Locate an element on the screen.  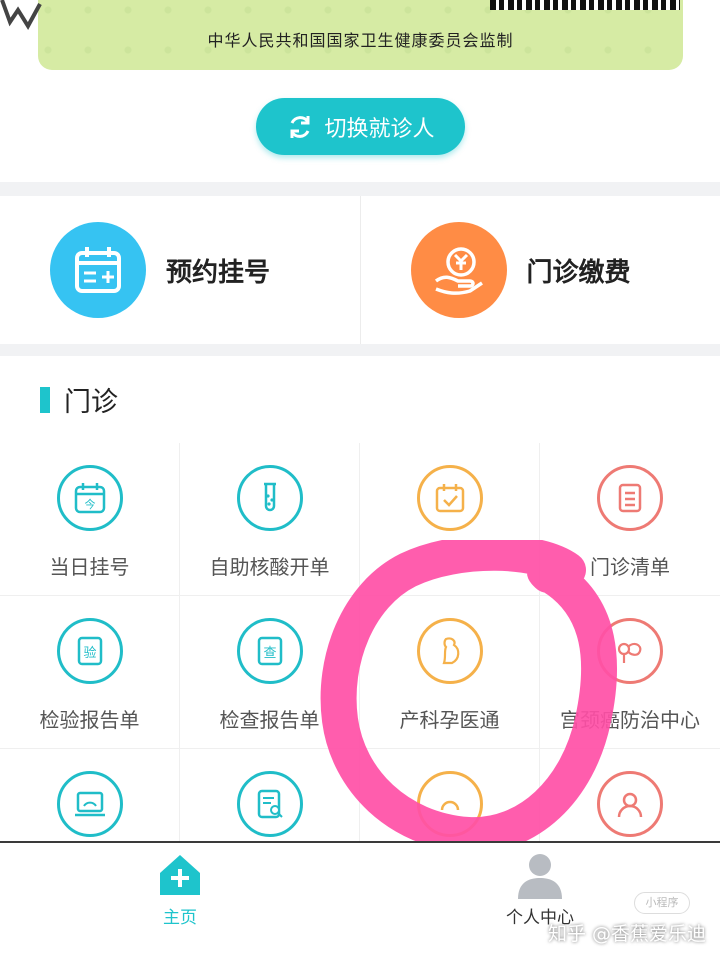
calendar-check-icon is located at coordinates (449, 498).